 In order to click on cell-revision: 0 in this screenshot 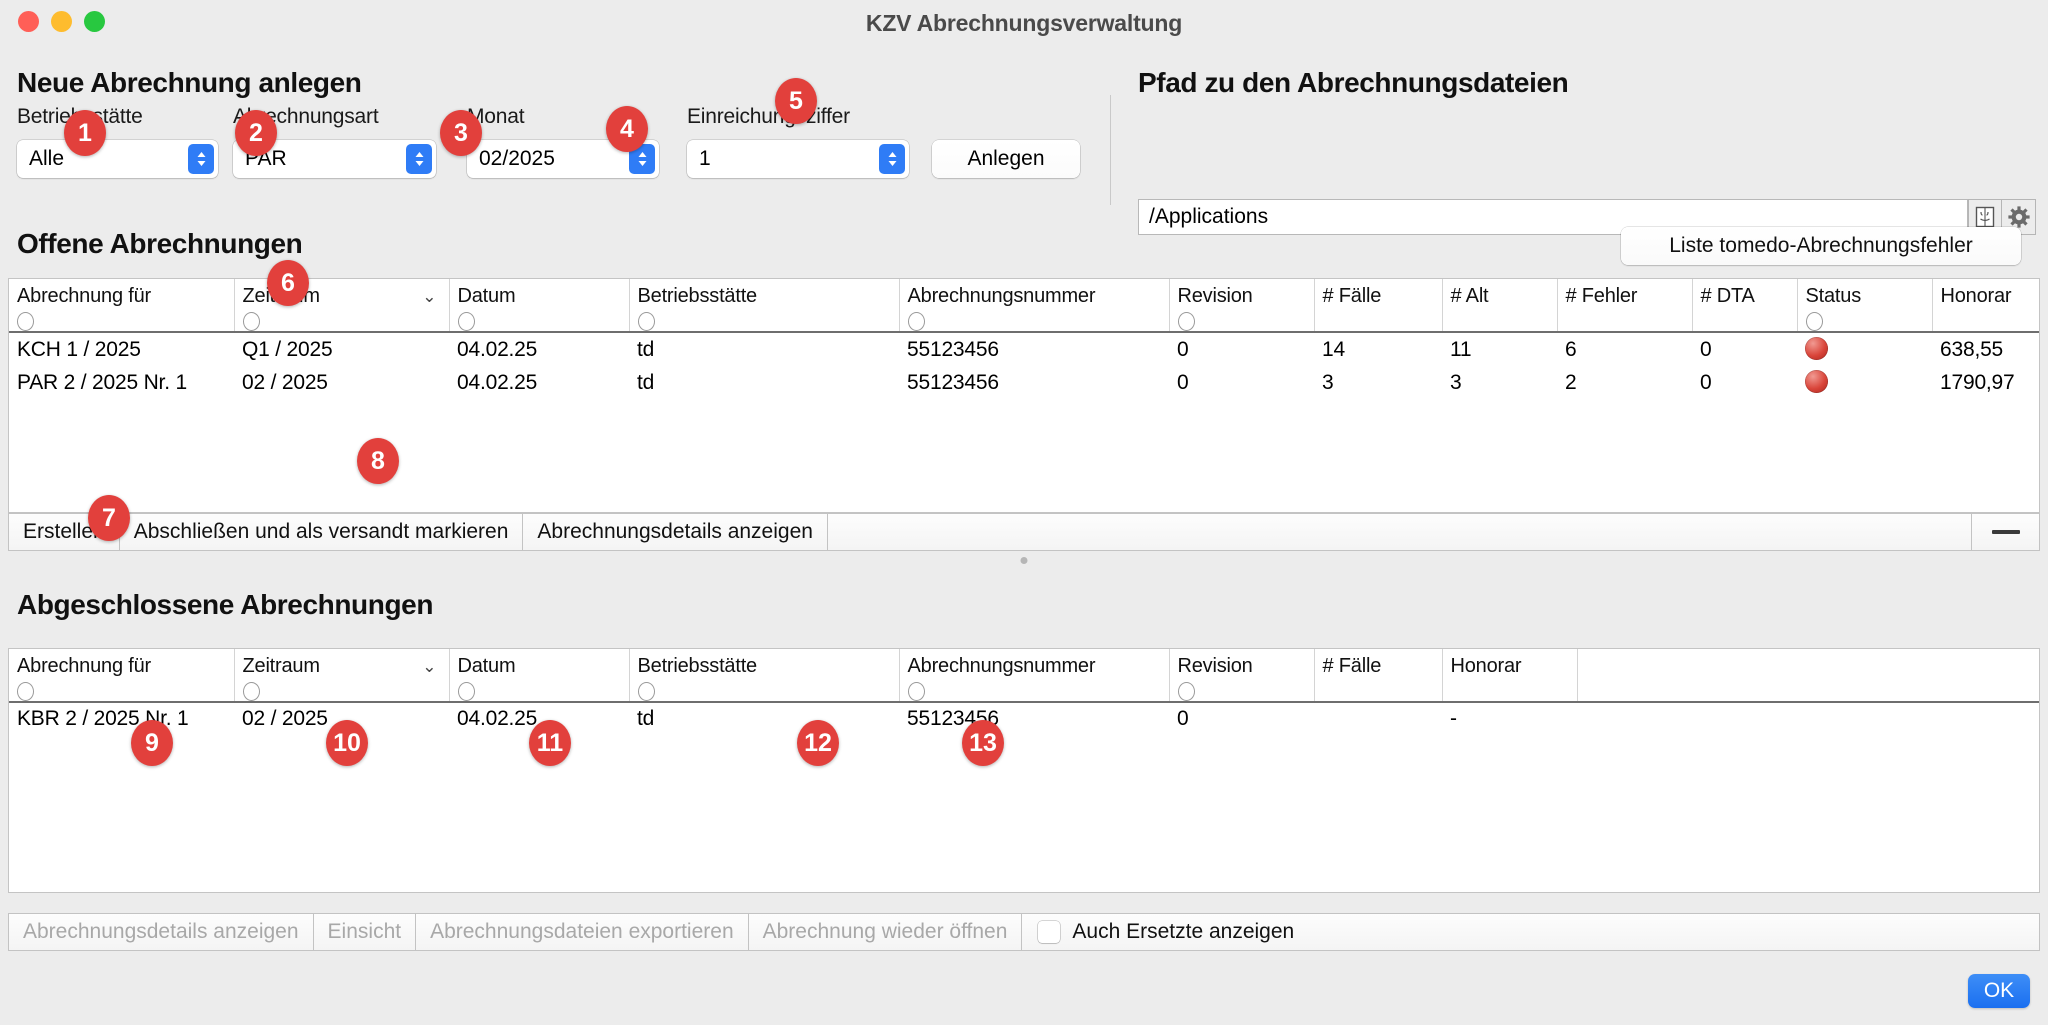, I will do `click(1183, 349)`.